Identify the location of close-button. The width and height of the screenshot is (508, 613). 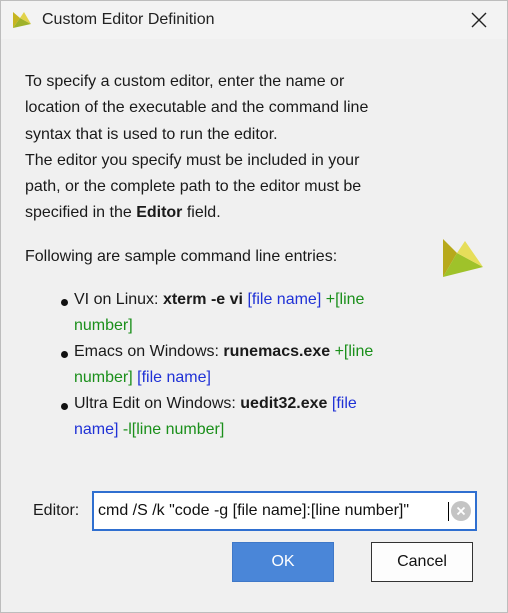
(479, 20).